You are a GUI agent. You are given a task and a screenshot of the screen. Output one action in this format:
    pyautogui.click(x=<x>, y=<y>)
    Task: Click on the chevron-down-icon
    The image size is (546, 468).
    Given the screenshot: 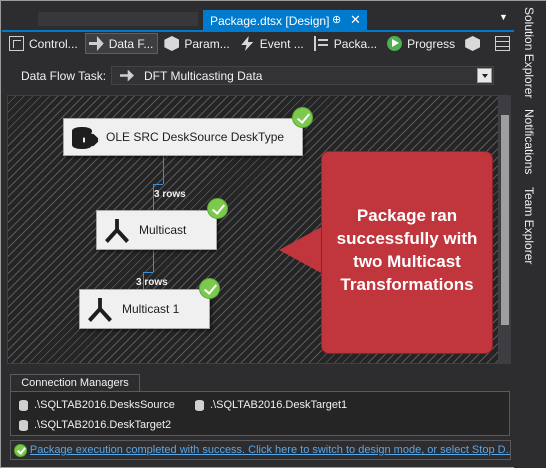 What is the action you would take?
    pyautogui.click(x=484, y=75)
    